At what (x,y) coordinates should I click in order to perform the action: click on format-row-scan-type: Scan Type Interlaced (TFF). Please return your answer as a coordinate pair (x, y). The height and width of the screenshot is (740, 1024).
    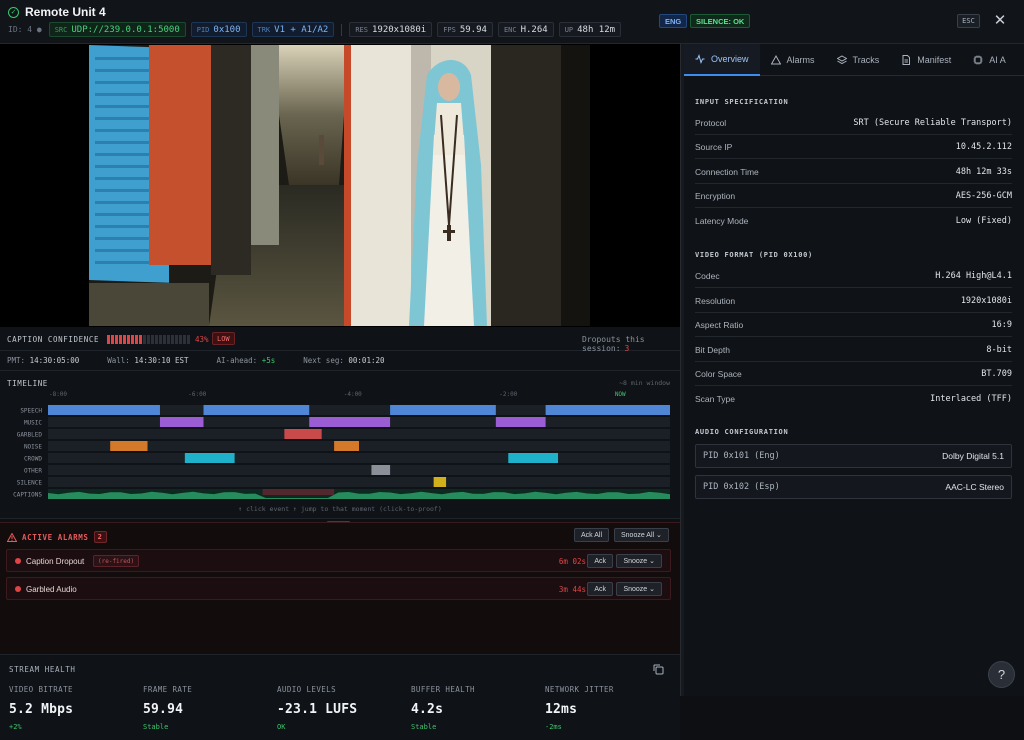
    Looking at the image, I should click on (853, 399).